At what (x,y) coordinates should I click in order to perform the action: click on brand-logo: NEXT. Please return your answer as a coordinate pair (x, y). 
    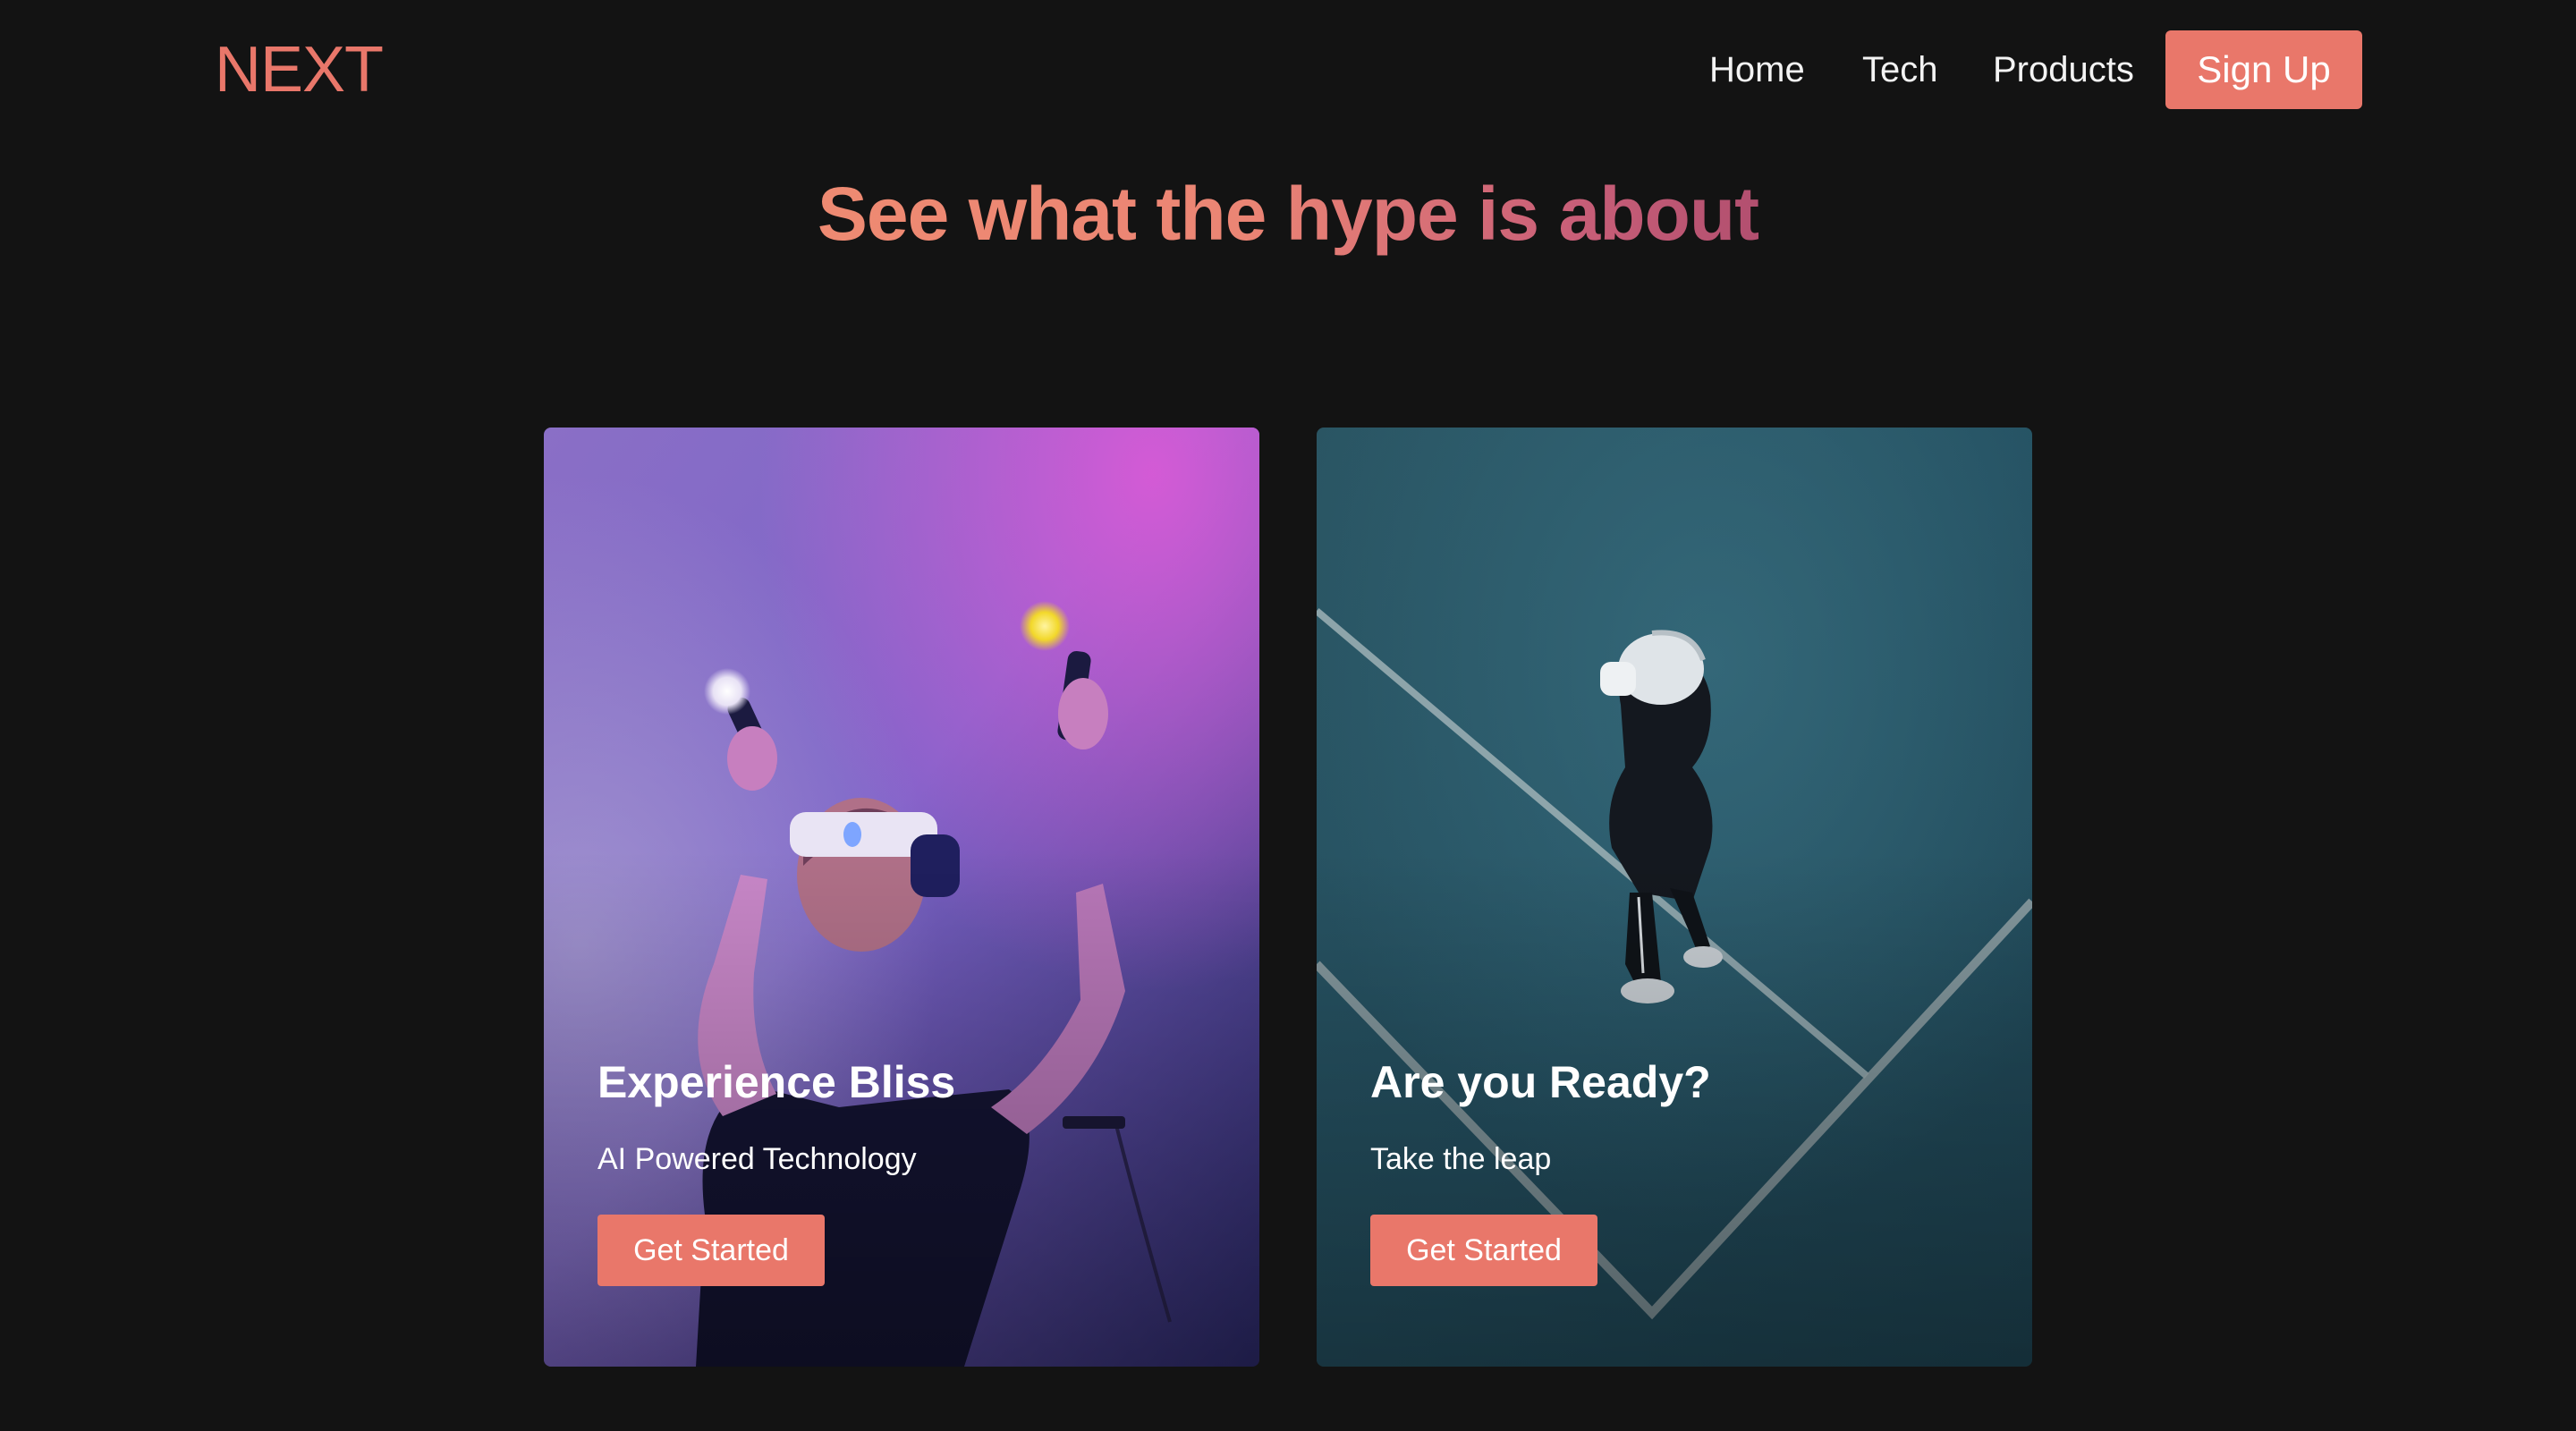
    Looking at the image, I should click on (299, 70).